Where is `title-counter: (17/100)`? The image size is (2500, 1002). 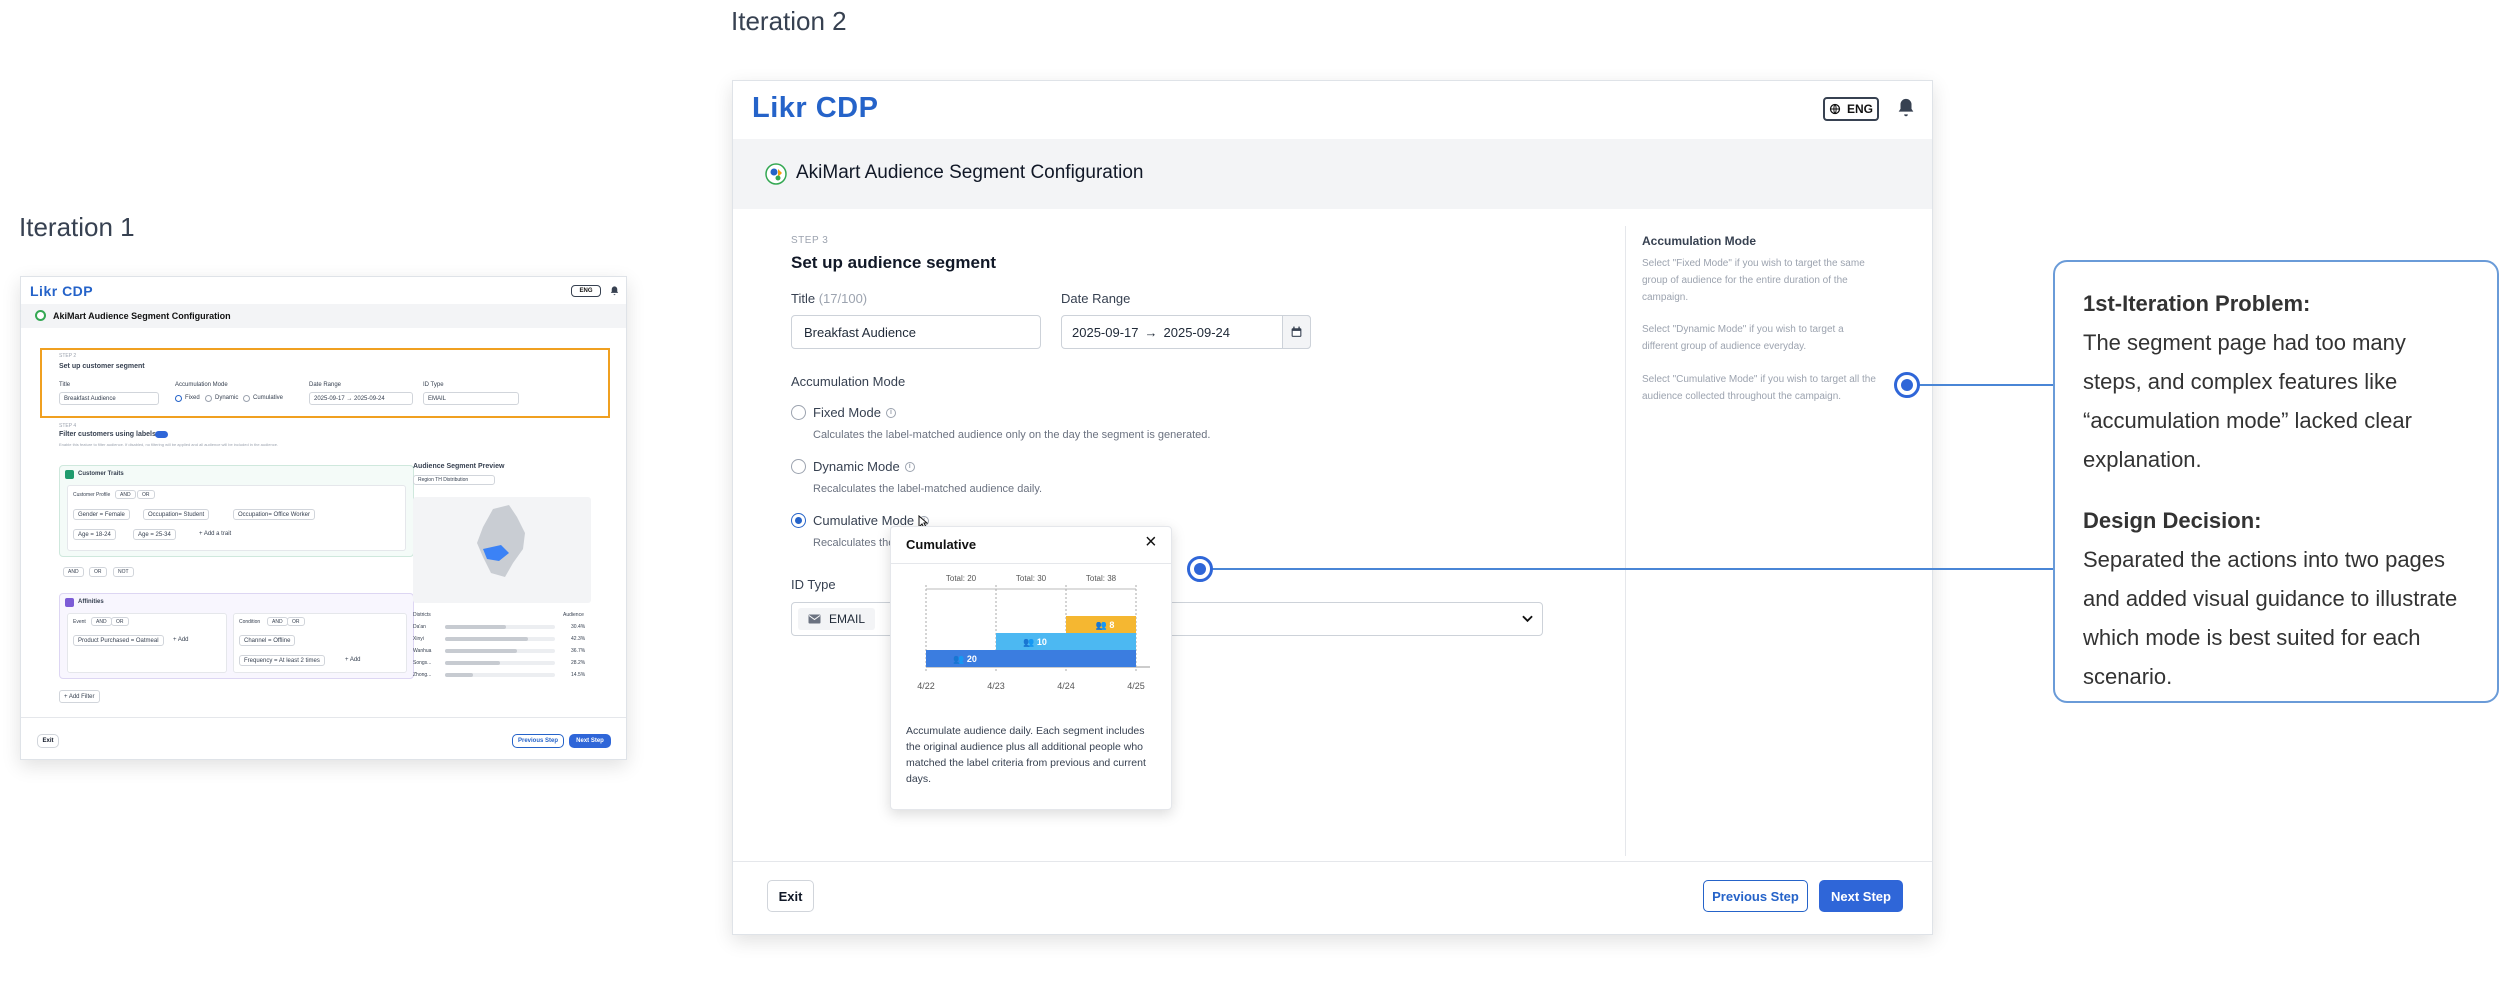 title-counter: (17/100) is located at coordinates (843, 298).